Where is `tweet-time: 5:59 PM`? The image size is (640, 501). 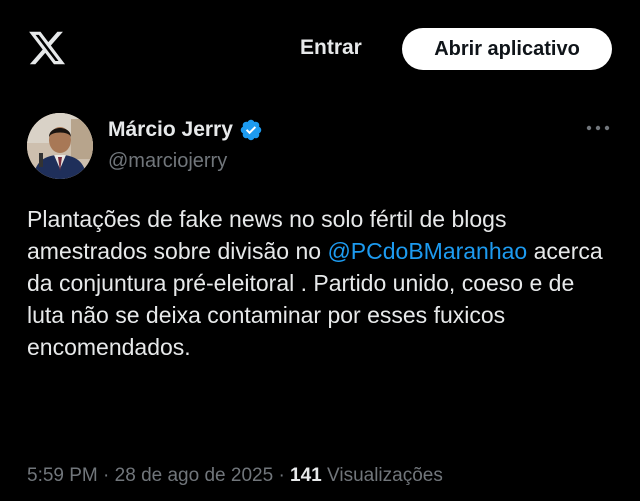 tweet-time: 5:59 PM is located at coordinates (62, 475).